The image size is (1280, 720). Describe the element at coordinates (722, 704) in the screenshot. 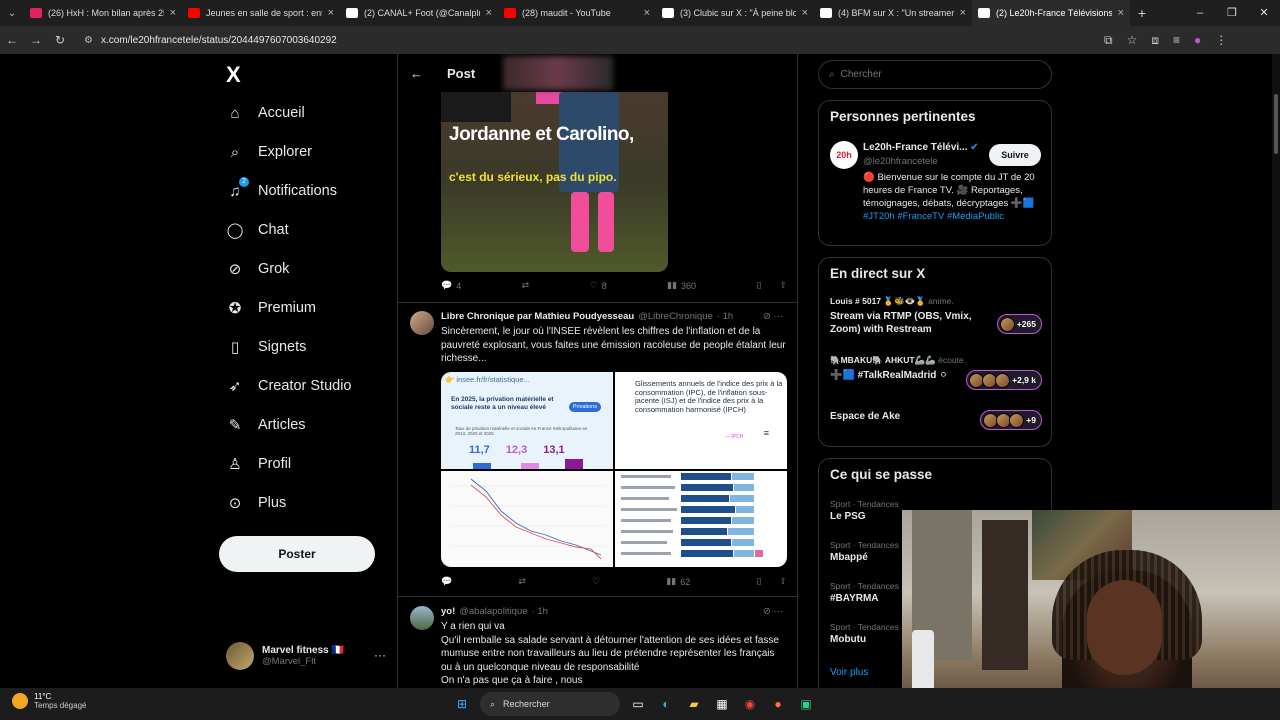

I see `store-icon: ▦` at that location.